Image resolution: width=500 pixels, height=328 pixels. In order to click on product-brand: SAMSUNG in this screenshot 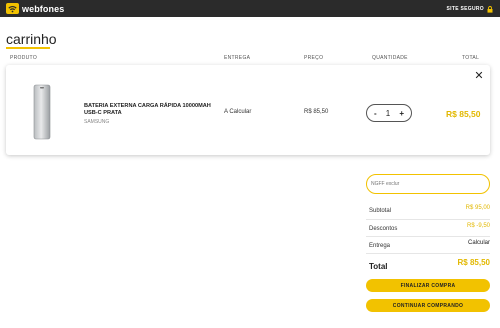, I will do `click(97, 122)`.